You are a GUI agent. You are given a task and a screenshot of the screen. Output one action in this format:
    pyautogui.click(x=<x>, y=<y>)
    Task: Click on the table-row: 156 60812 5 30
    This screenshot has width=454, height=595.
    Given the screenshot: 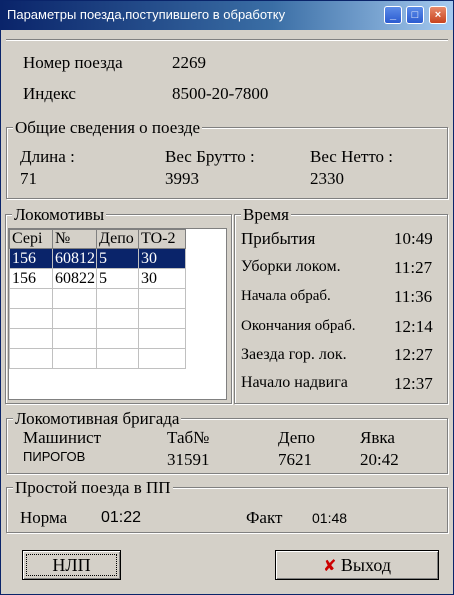 What is the action you would take?
    pyautogui.click(x=97, y=258)
    